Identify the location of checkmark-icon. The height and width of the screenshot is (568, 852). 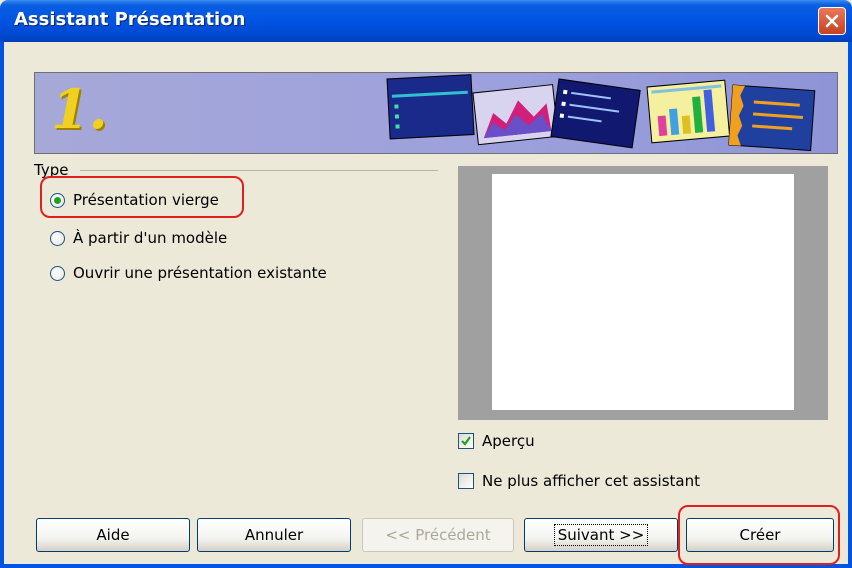
(466, 441).